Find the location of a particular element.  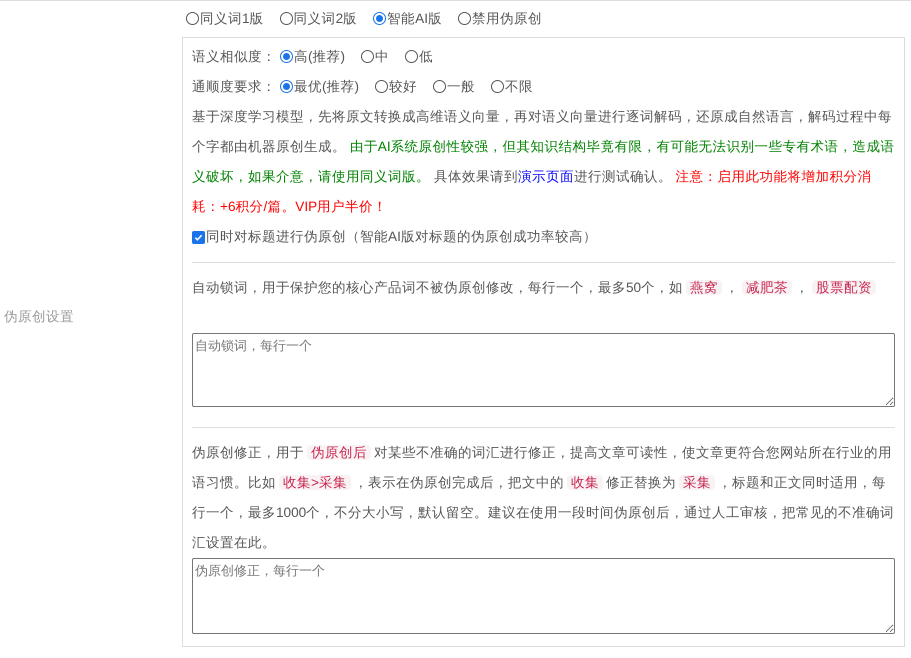

radio-label: 中 is located at coordinates (382, 57).